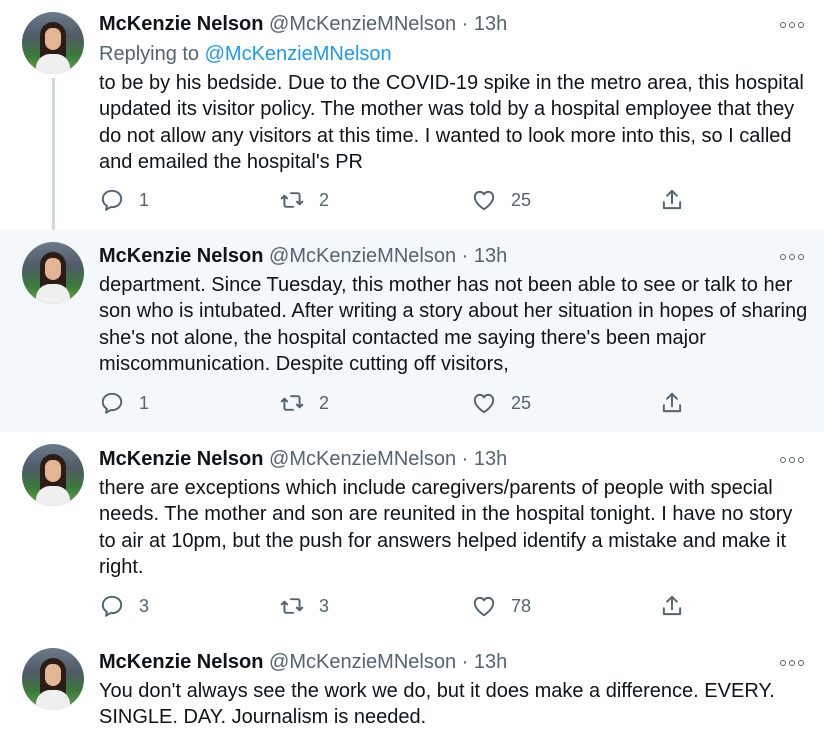 The width and height of the screenshot is (824, 747). I want to click on replying-to: Replying to @McKenzieMNelson, so click(245, 54).